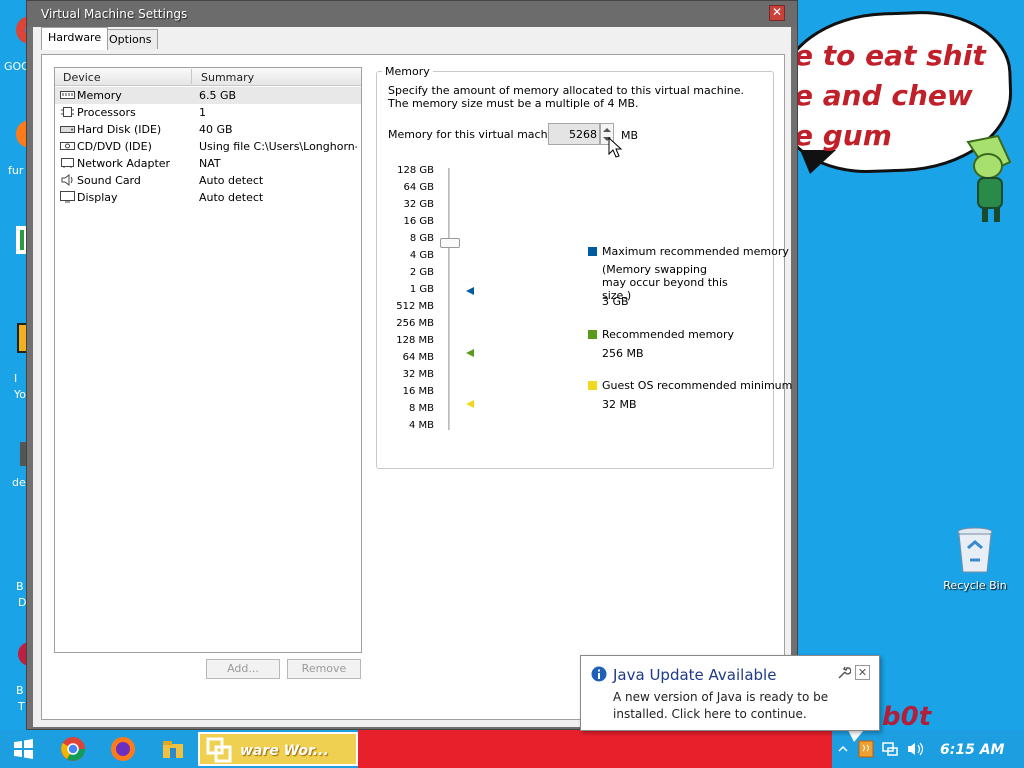 The width and height of the screenshot is (1024, 768). Describe the element at coordinates (595, 749) in the screenshot. I see `taskbar-banner` at that location.